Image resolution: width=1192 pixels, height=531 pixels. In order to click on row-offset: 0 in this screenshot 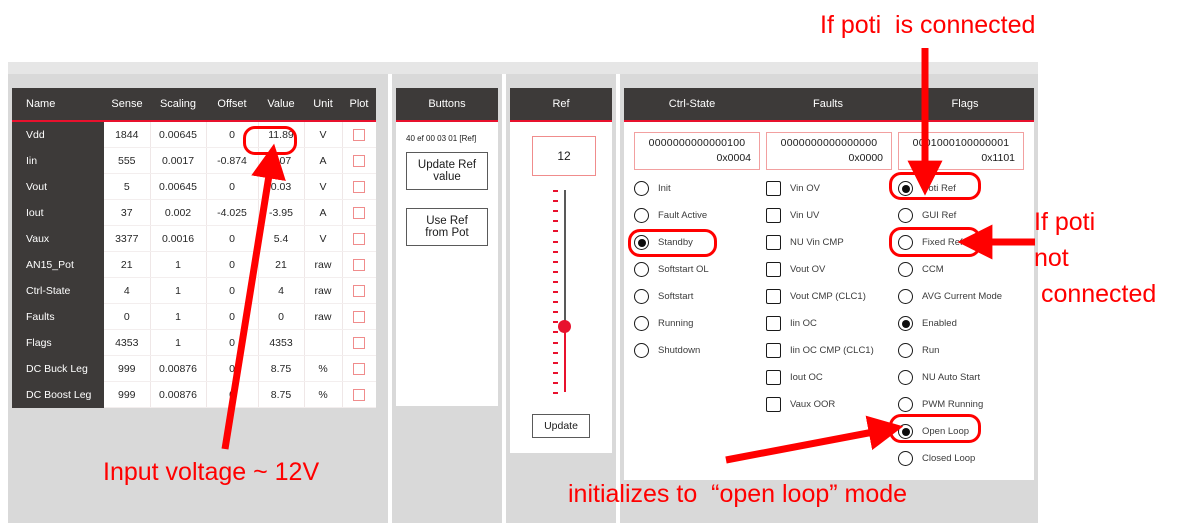, I will do `click(232, 342)`.